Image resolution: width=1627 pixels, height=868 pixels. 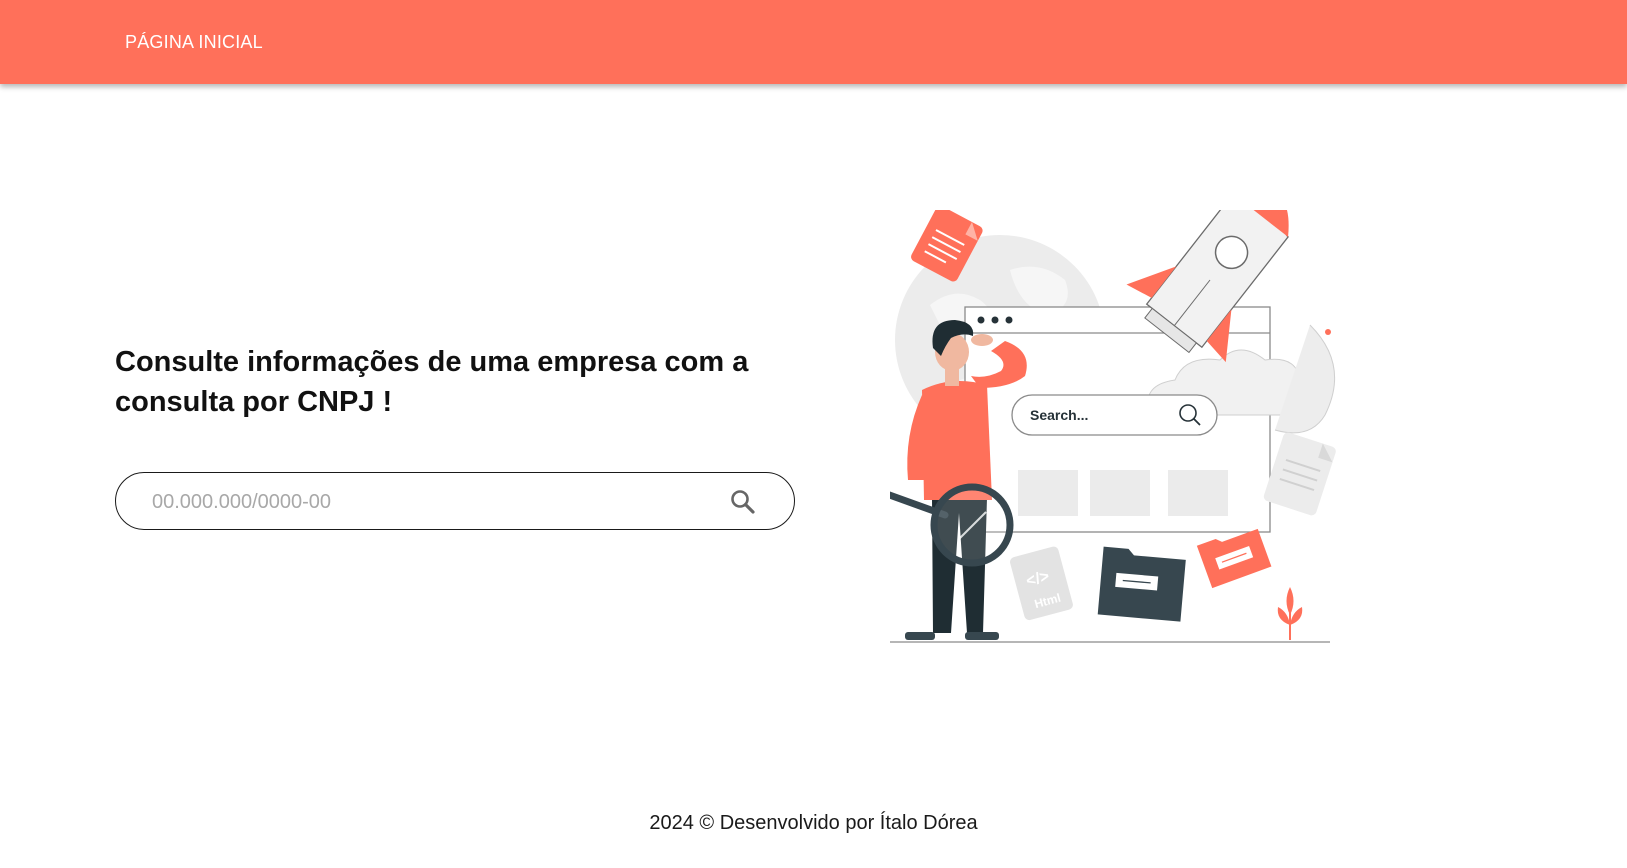 What do you see at coordinates (813, 823) in the screenshot?
I see `footer-credits: 2024 © Desenvolvido por Ítalo Dórea` at bounding box center [813, 823].